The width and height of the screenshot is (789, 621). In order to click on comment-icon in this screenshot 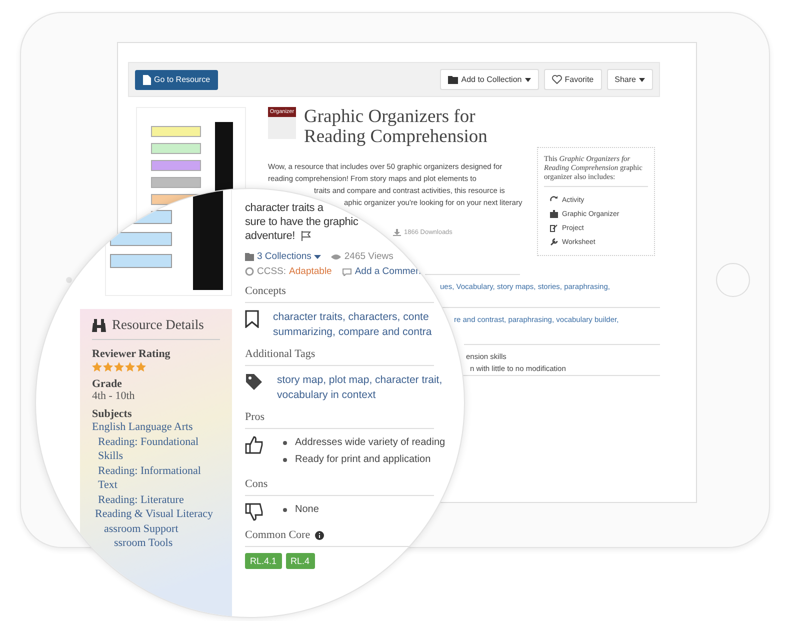, I will do `click(347, 272)`.